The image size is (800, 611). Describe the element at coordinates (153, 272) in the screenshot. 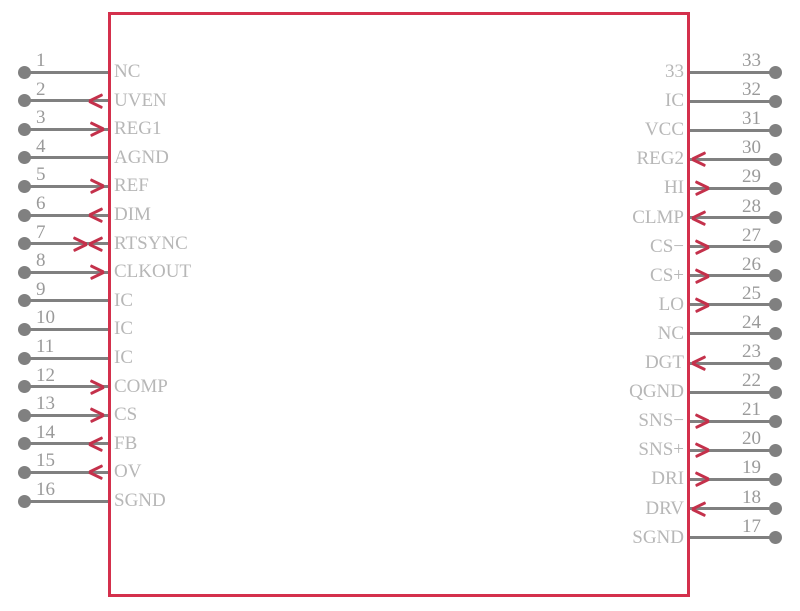

I see `pin-label: CLKOUT` at that location.